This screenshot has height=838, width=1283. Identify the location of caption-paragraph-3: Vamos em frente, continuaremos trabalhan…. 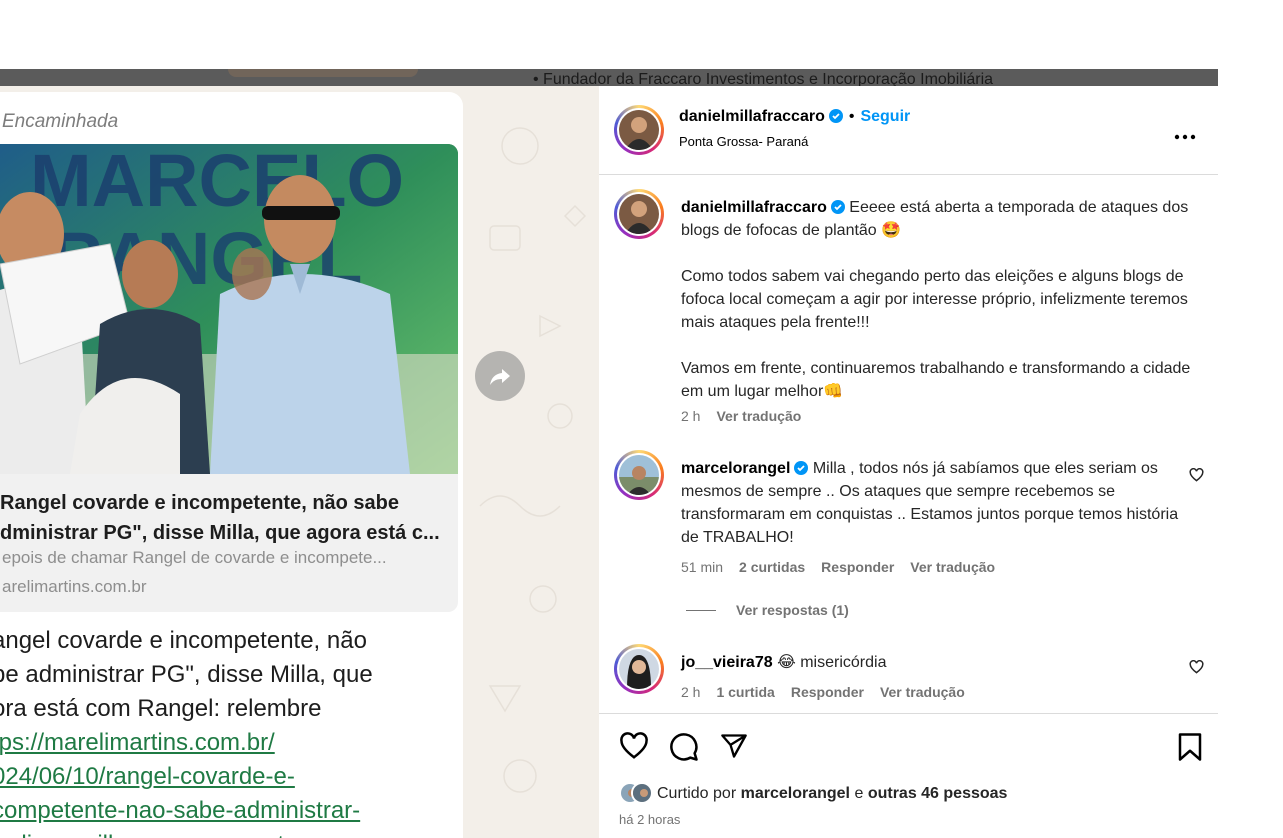
(936, 380).